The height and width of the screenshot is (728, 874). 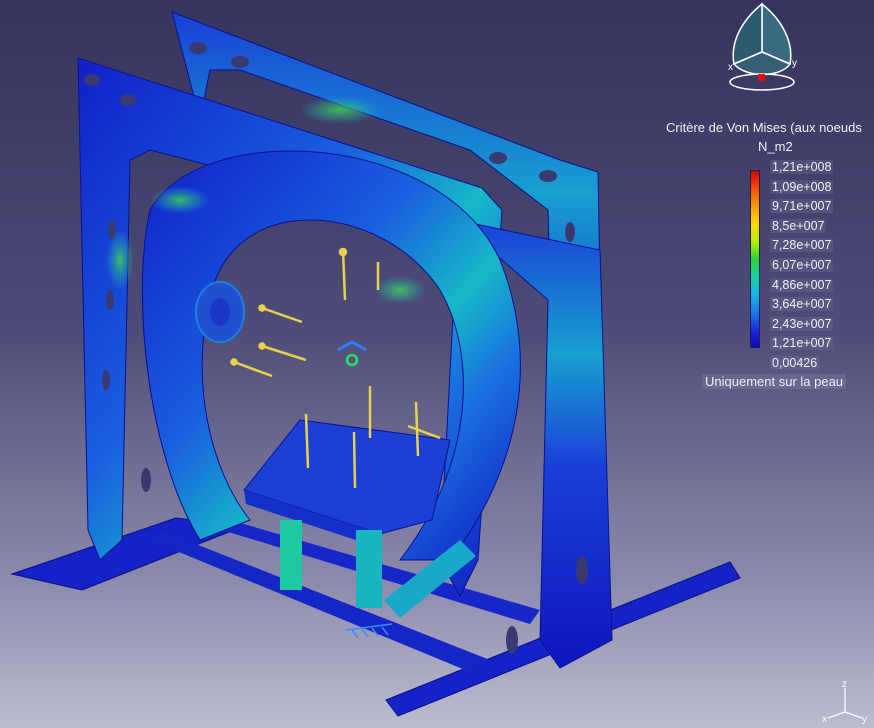 What do you see at coordinates (352, 353) in the screenshot?
I see `center-of-gravity-icon` at bounding box center [352, 353].